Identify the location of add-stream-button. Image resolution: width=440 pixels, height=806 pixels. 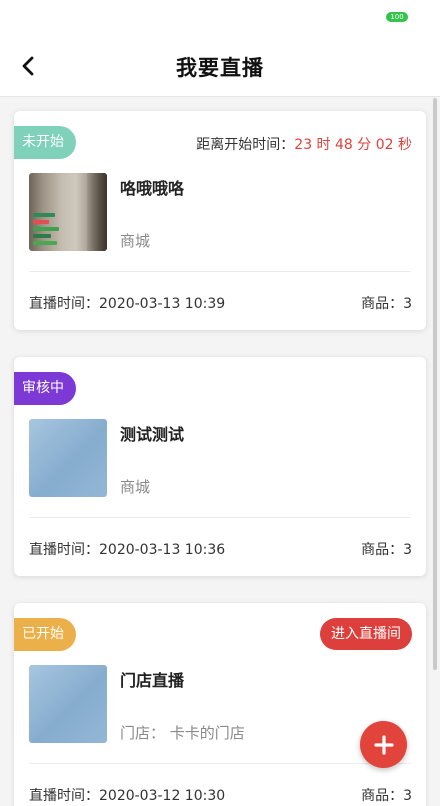
(383, 744).